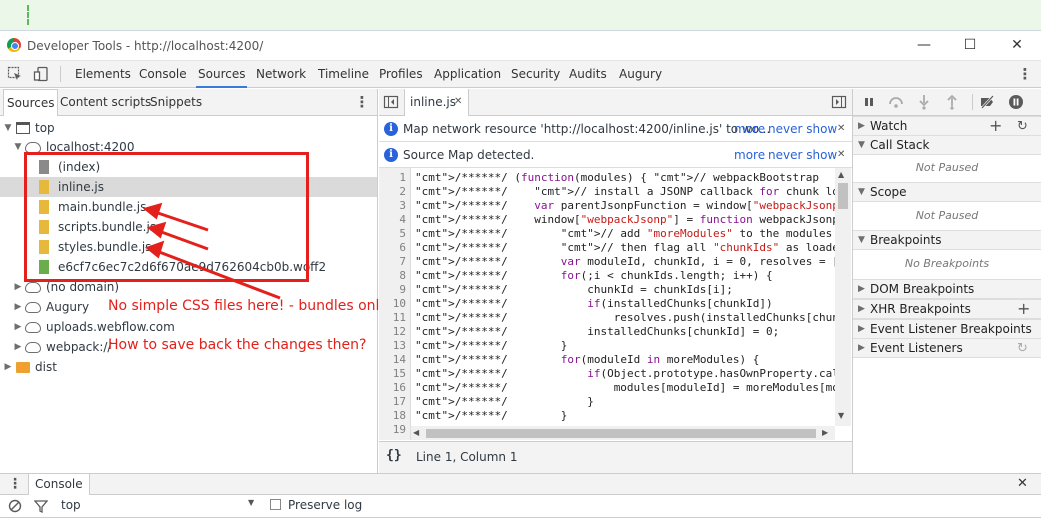  Describe the element at coordinates (947, 126) in the screenshot. I see `pane-watch: ▶ Watch + ↻` at that location.